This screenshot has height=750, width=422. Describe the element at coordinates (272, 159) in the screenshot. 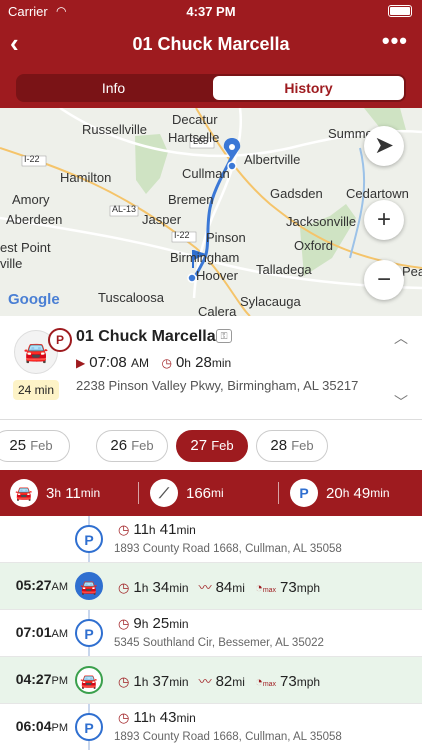

I see `map-city-label: Albertville` at that location.